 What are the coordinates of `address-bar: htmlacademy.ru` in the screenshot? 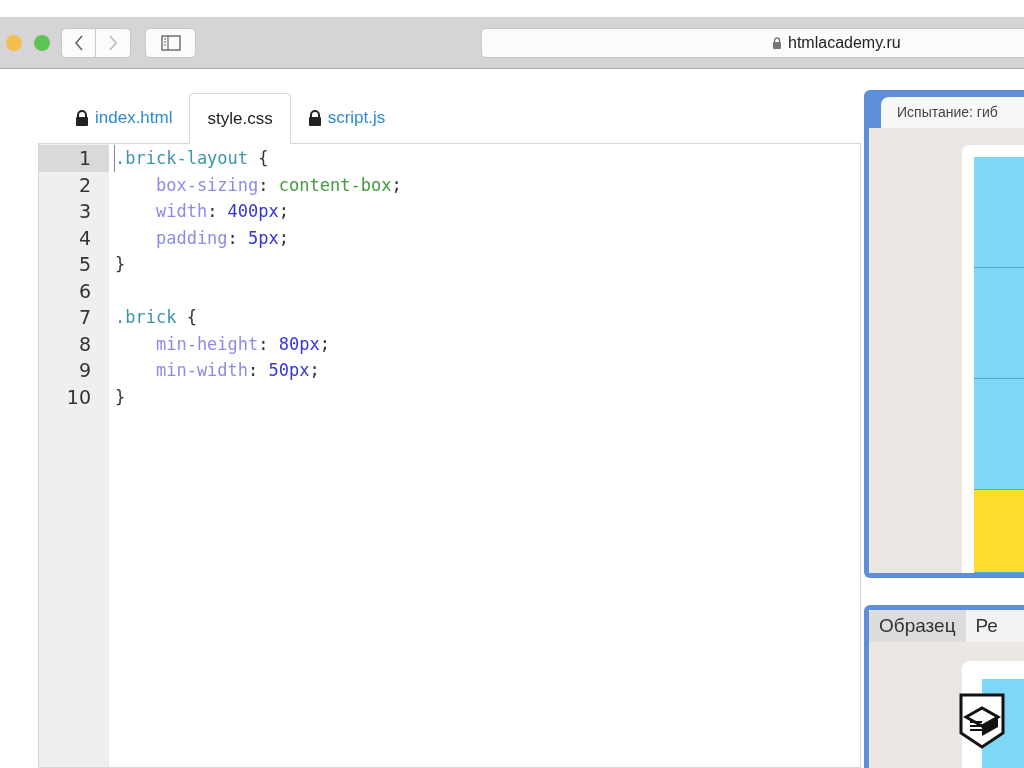 It's located at (752, 42).